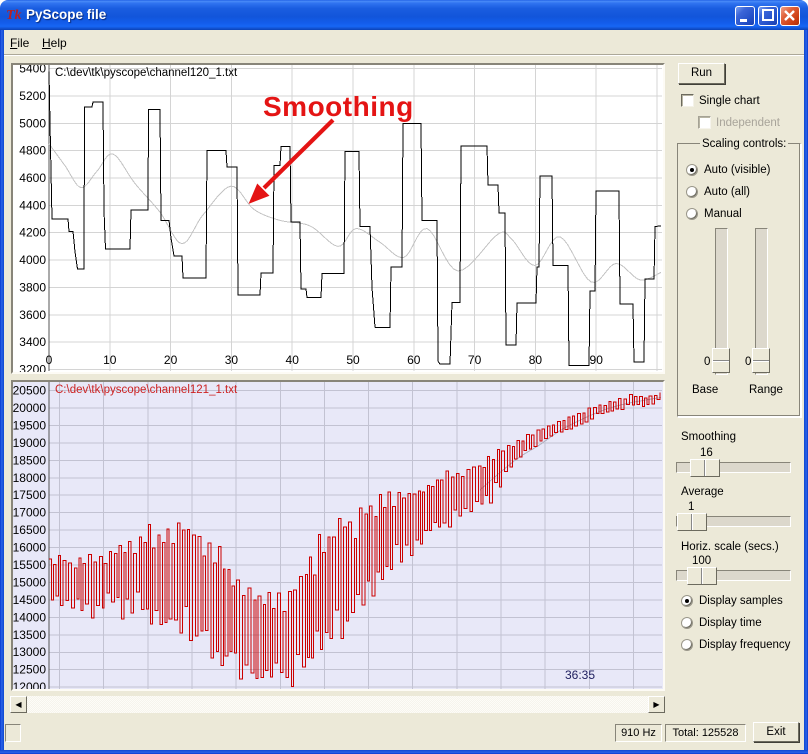 The image size is (808, 754). I want to click on svg-text: 90, so click(597, 360).